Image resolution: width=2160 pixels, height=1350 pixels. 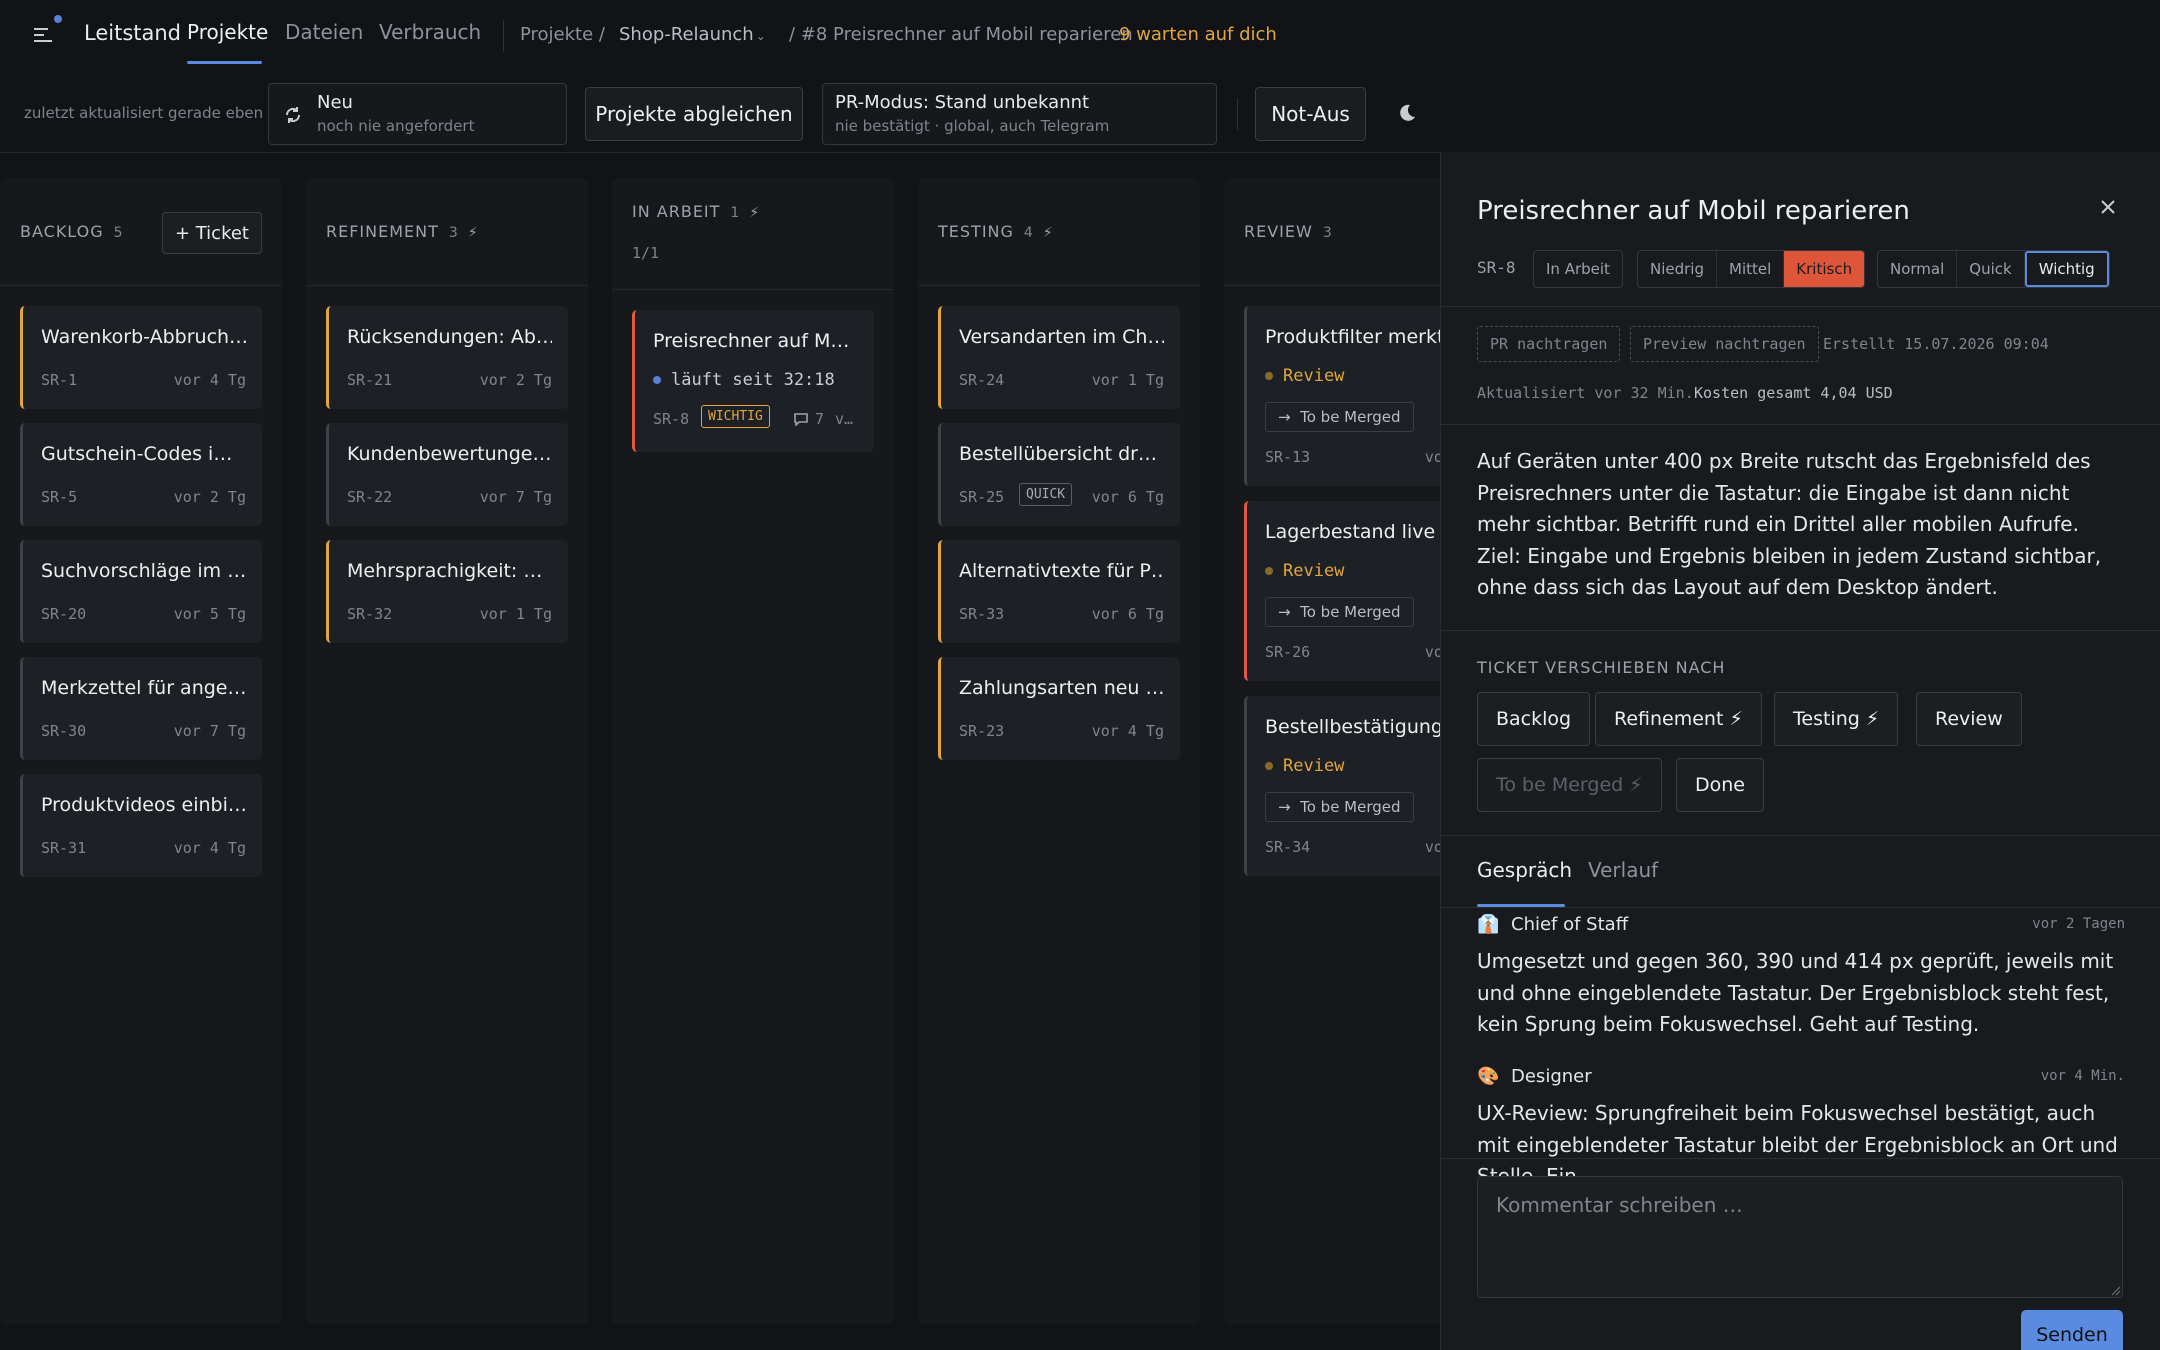 What do you see at coordinates (1534, 1076) in the screenshot?
I see `message-author: 🎨 Designer` at bounding box center [1534, 1076].